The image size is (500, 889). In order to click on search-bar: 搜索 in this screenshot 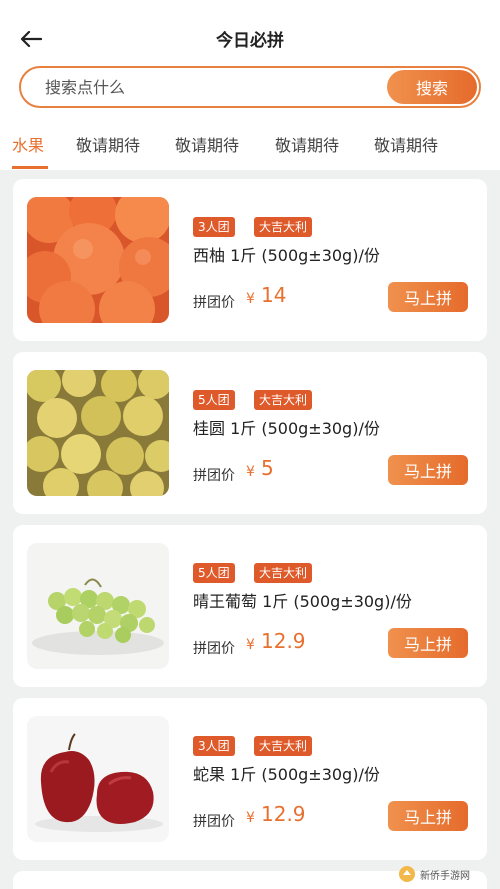, I will do `click(250, 87)`.